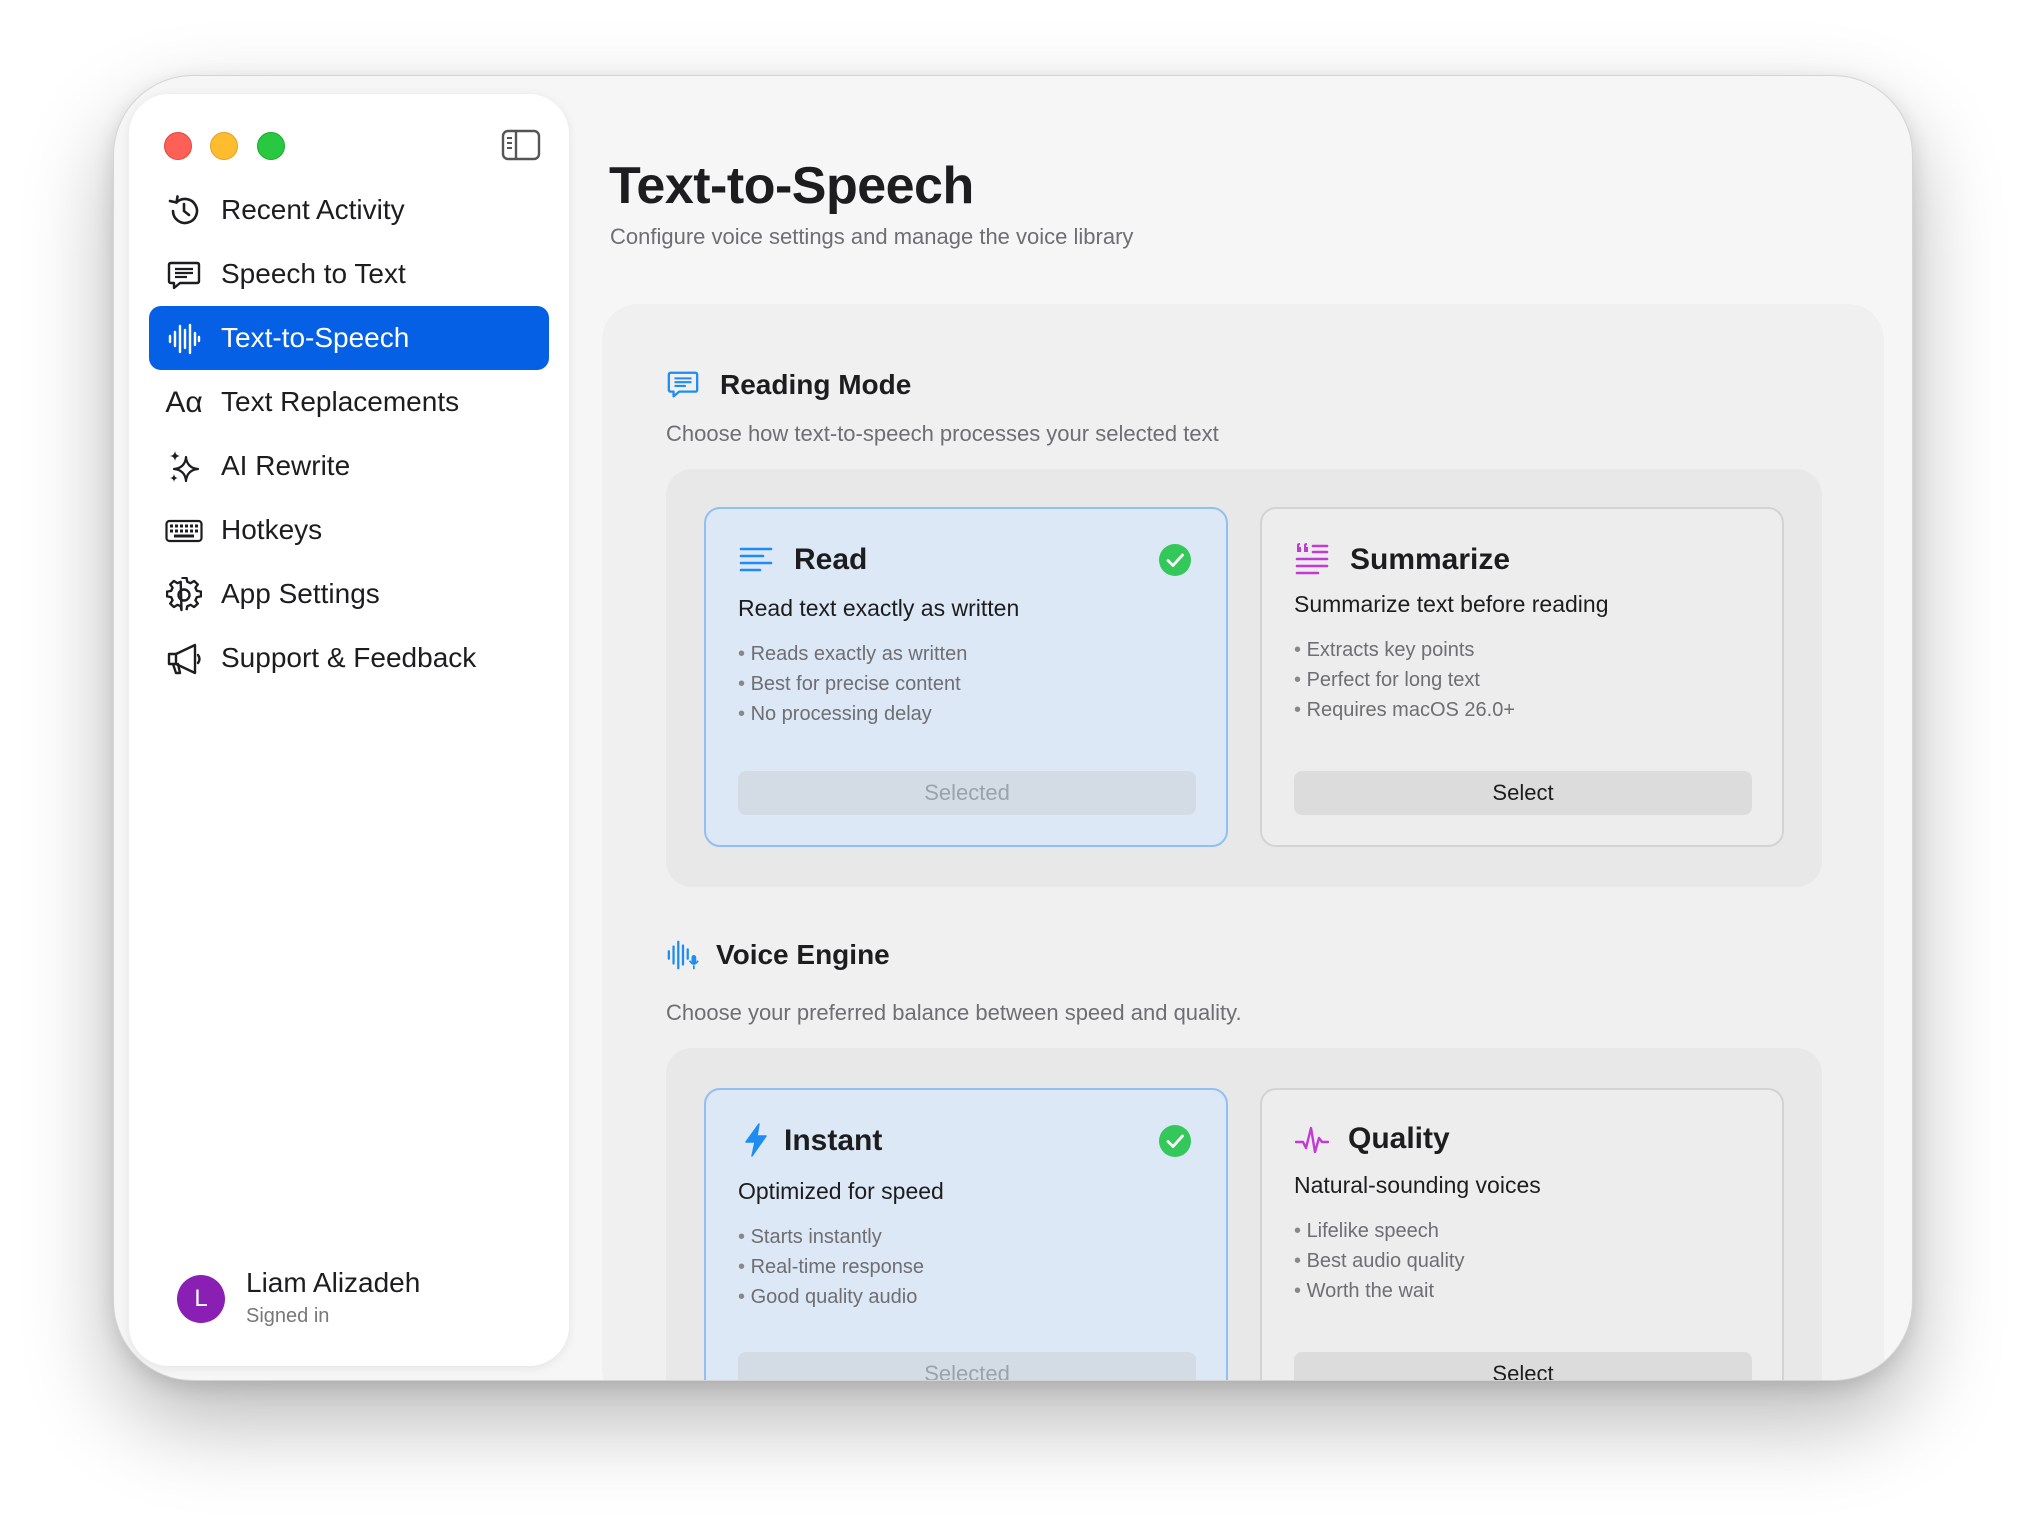 The image size is (2024, 1528). What do you see at coordinates (831, 559) in the screenshot?
I see `option-title: Read` at bounding box center [831, 559].